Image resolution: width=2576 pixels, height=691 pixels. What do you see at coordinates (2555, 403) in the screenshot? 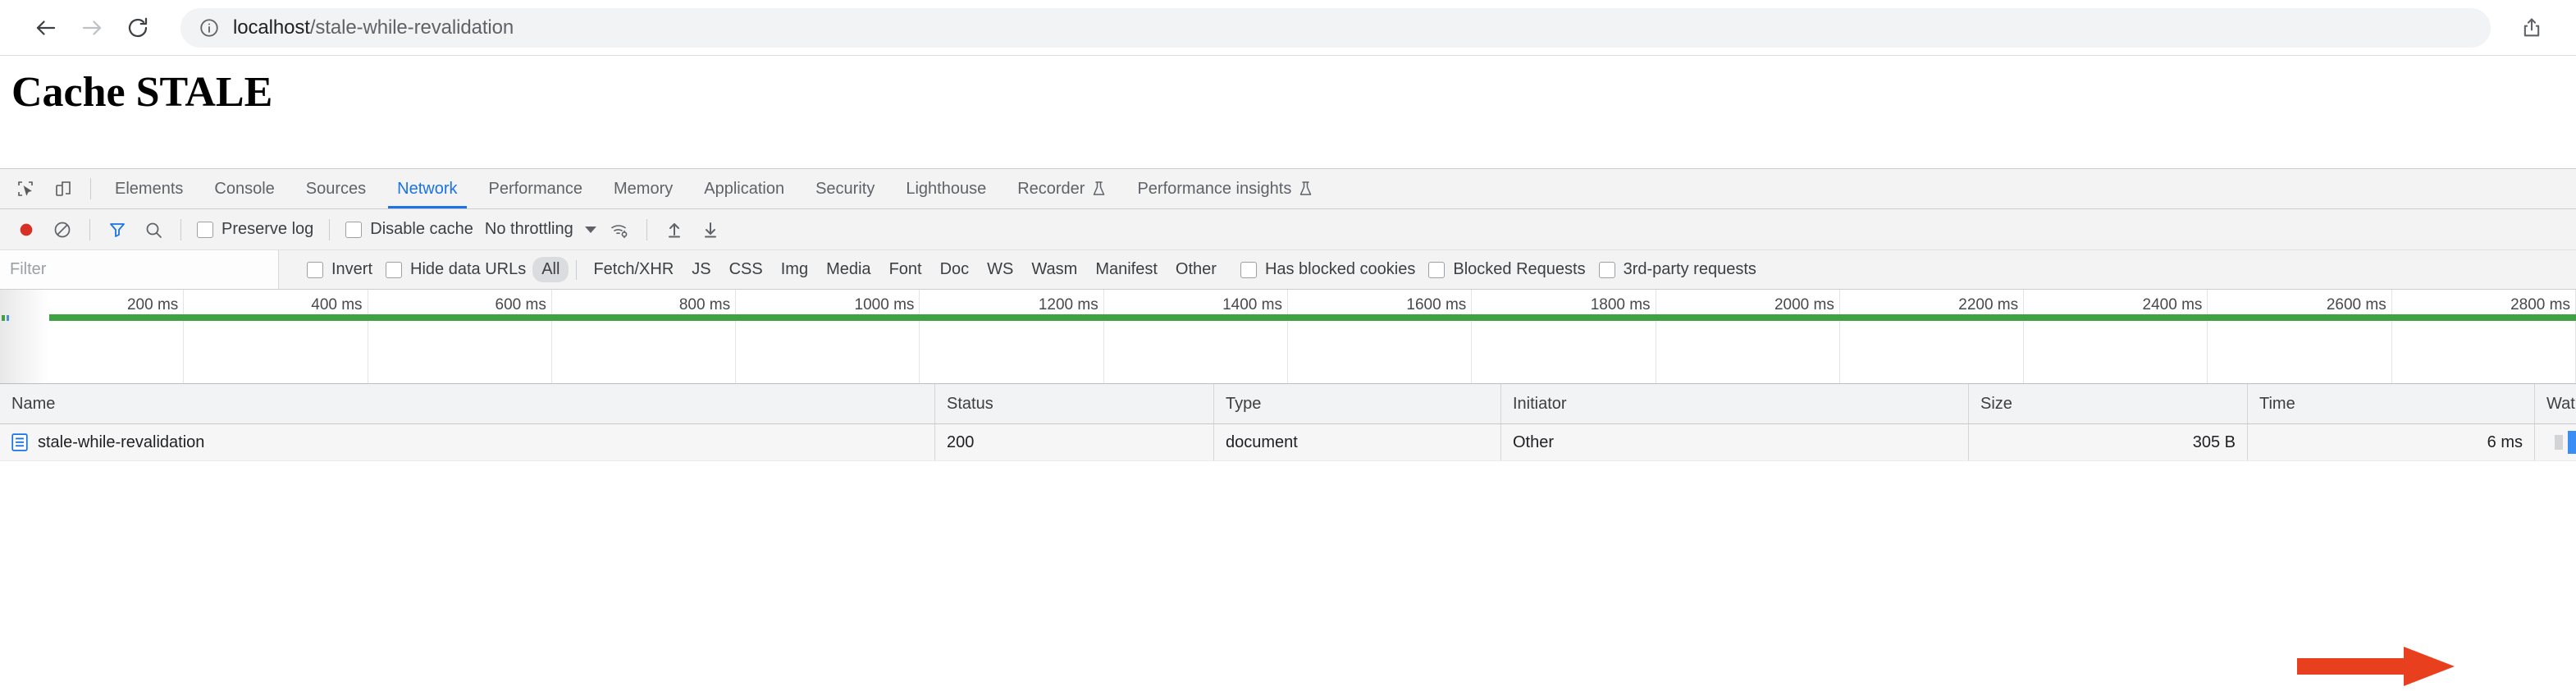
I see `column-header-waterfall: Wat` at bounding box center [2555, 403].